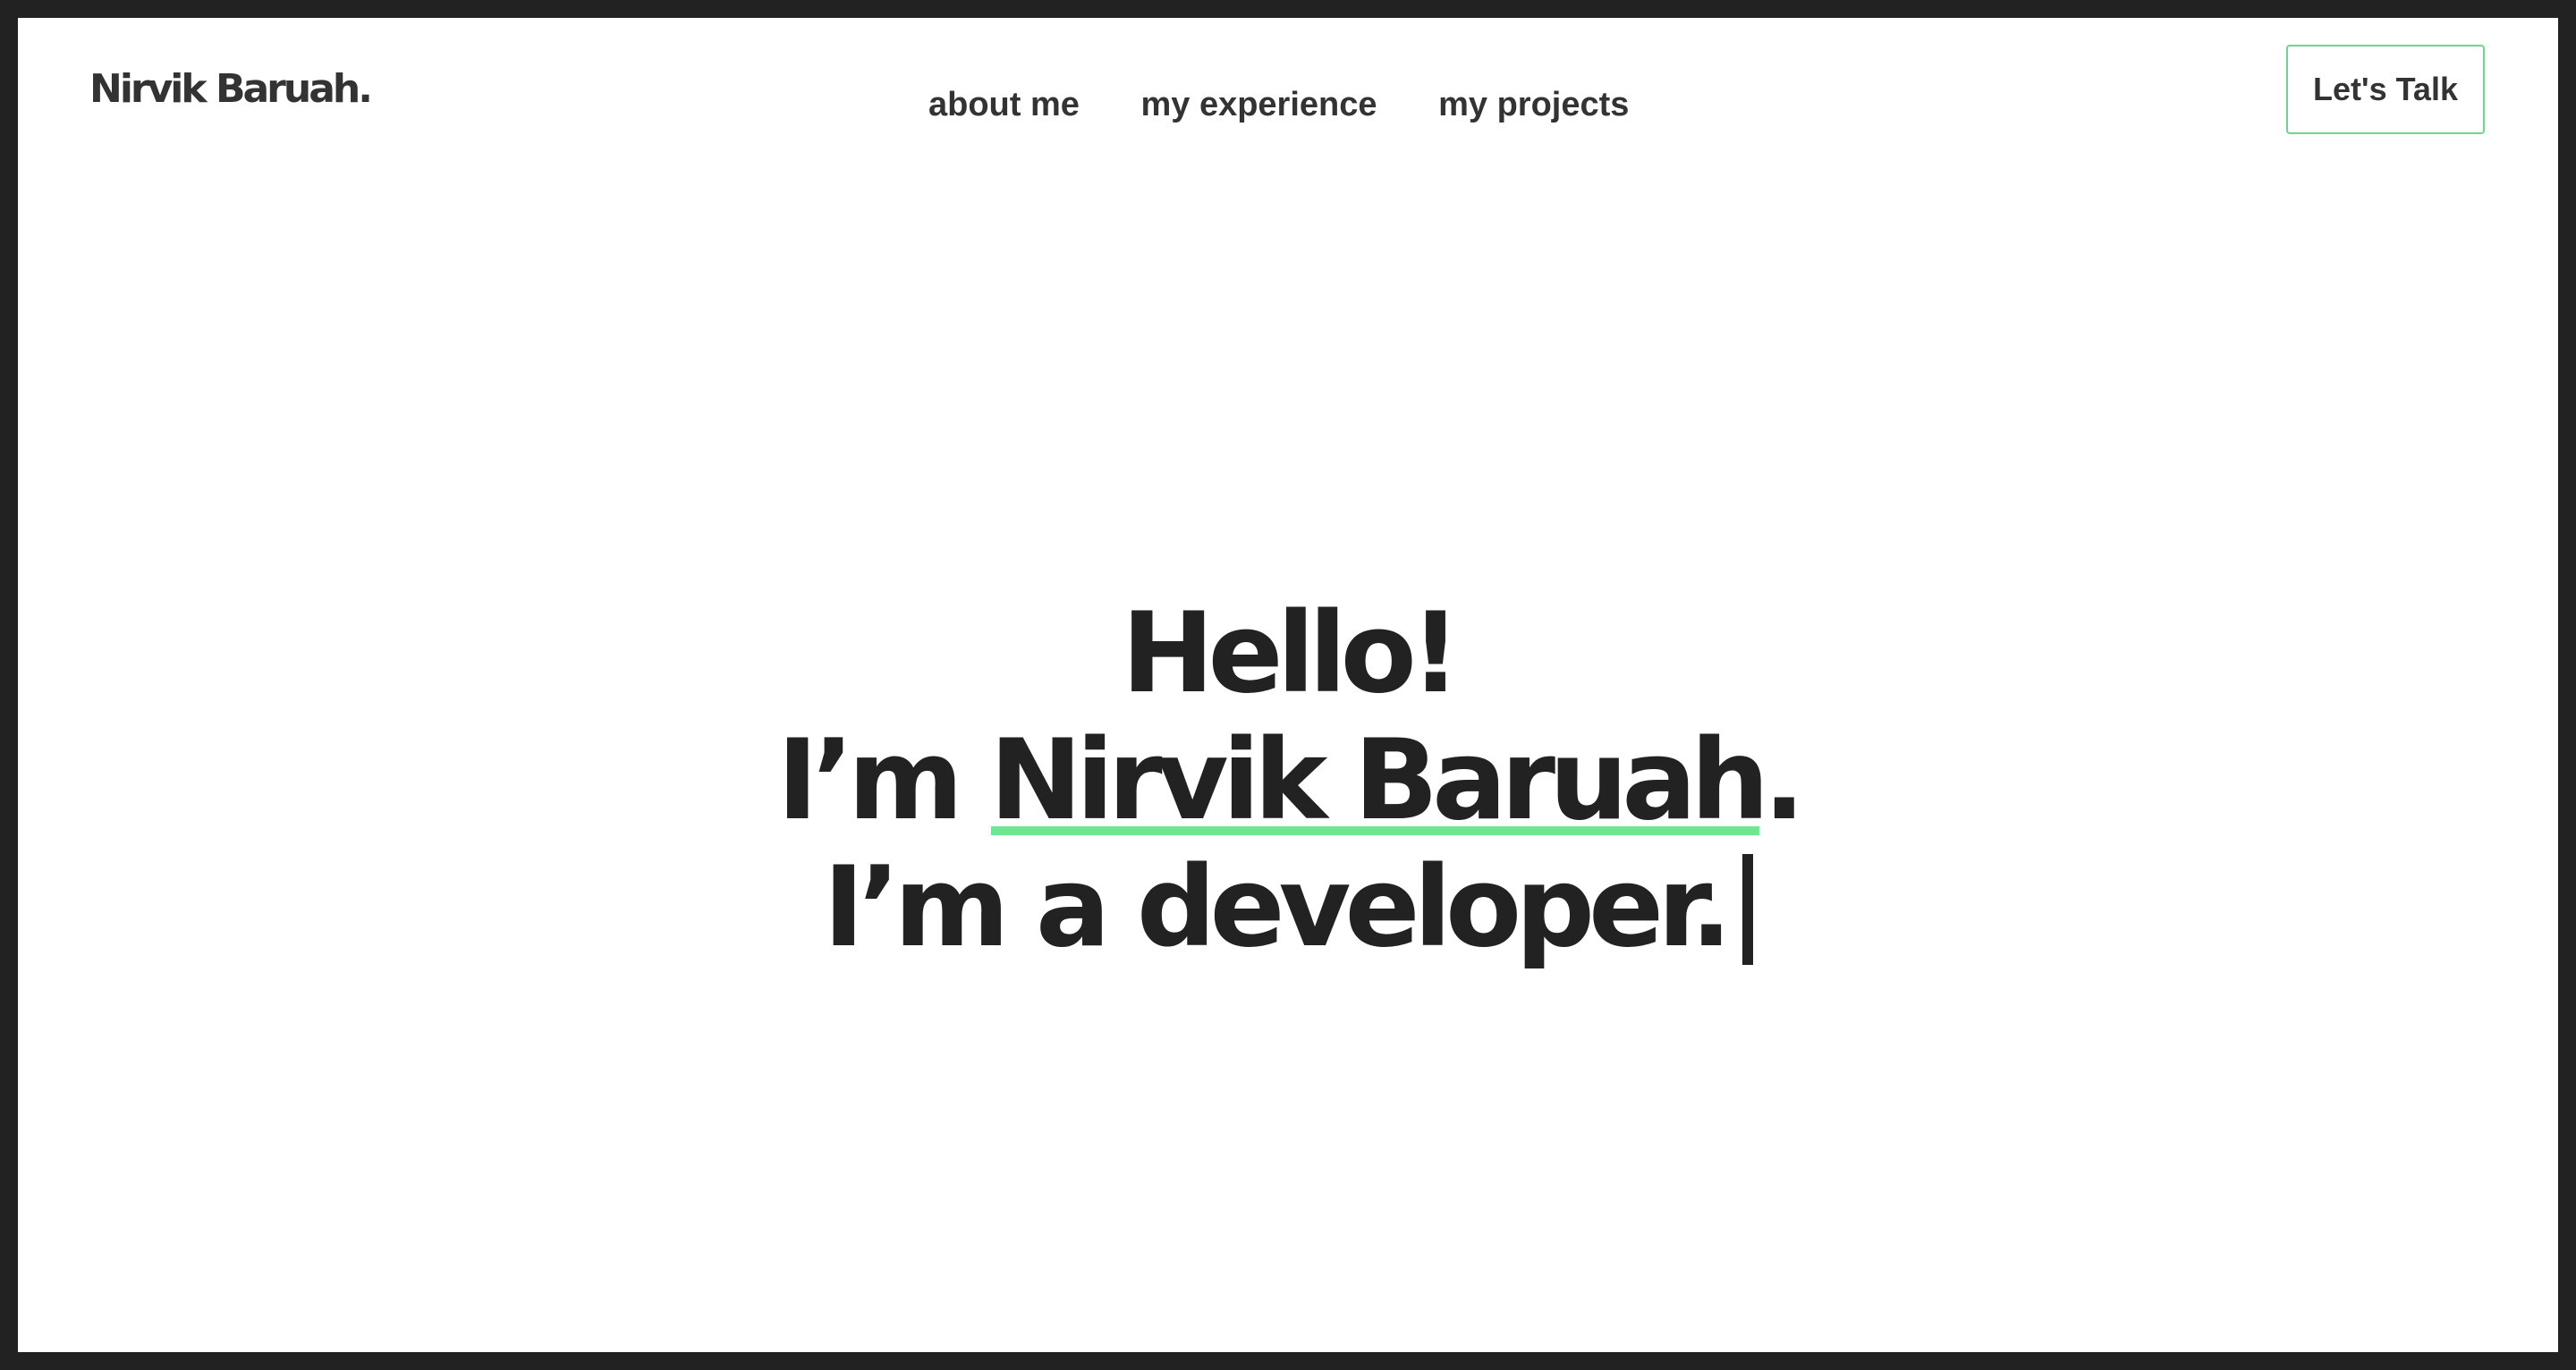  I want to click on hero-intro-line: I’m Nirvik Baruah., so click(1288, 780).